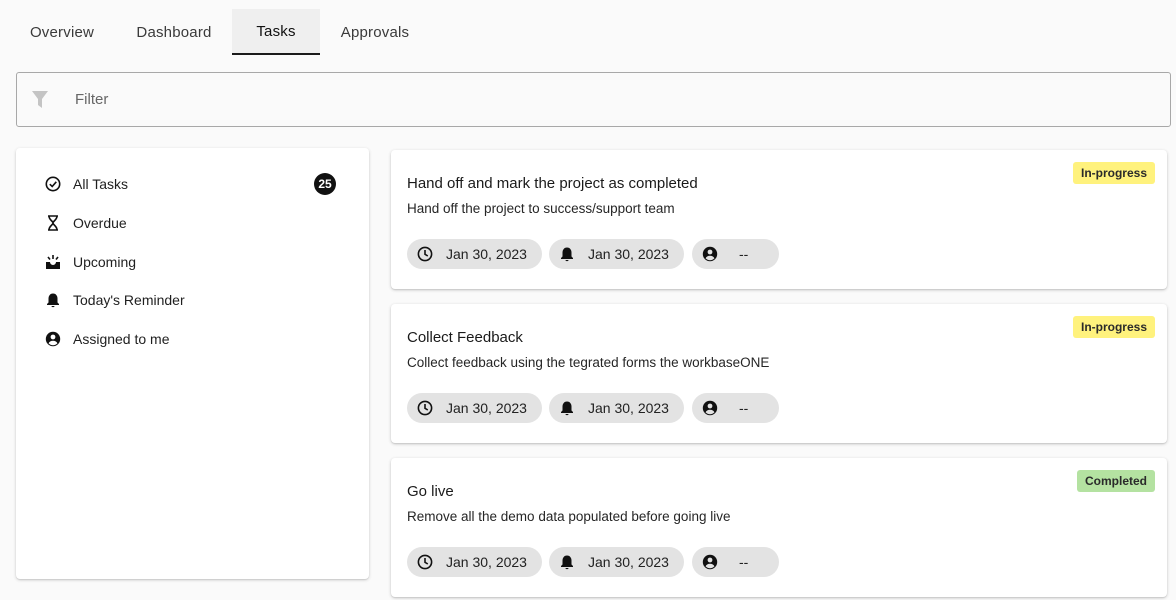  I want to click on sidebar-item-label: Upcoming, so click(105, 262).